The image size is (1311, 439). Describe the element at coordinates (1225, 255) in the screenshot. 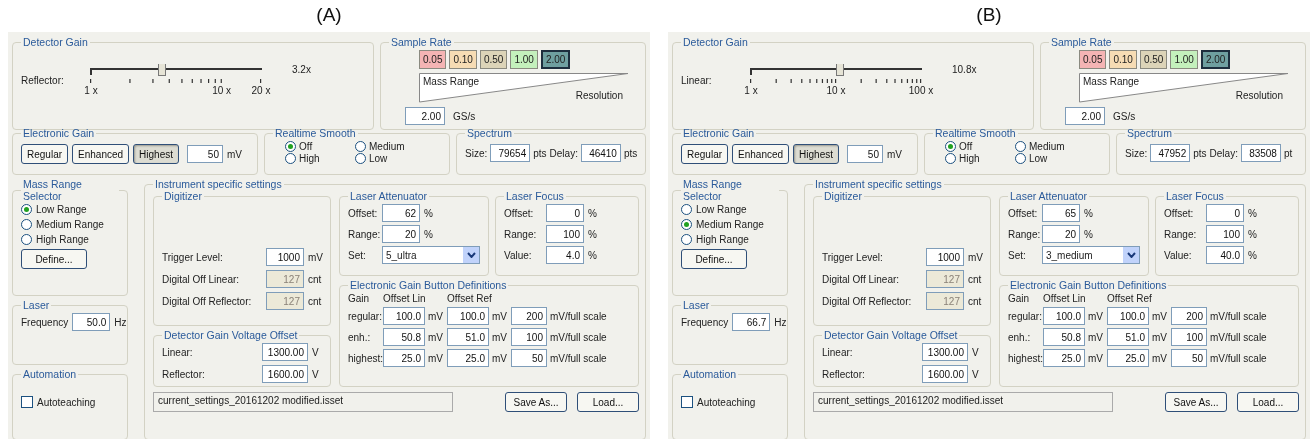

I see `input-field: 40.0` at that location.